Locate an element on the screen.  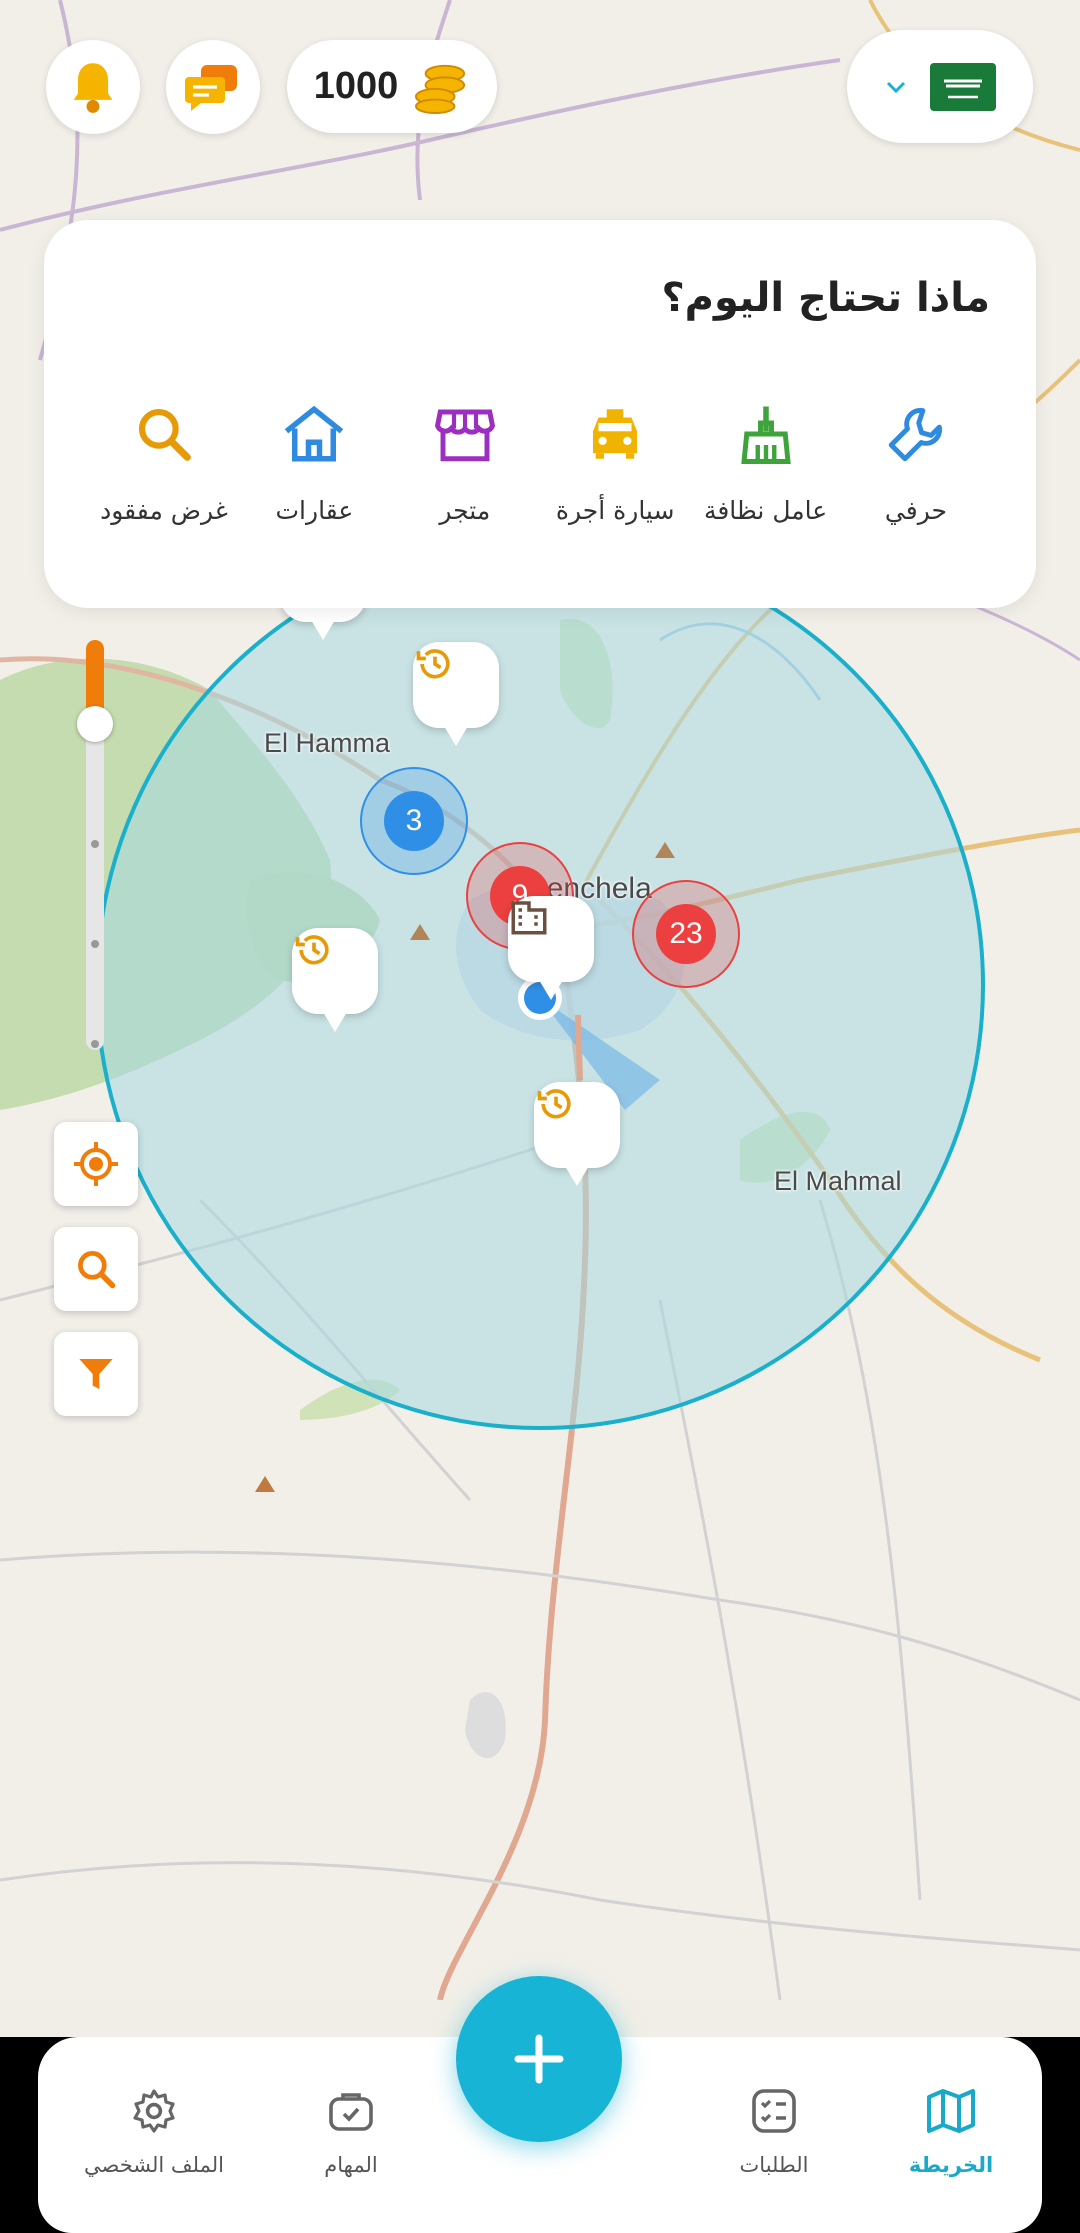
nav-item-profile: الملف الشخصي is located at coordinates (154, 2132).